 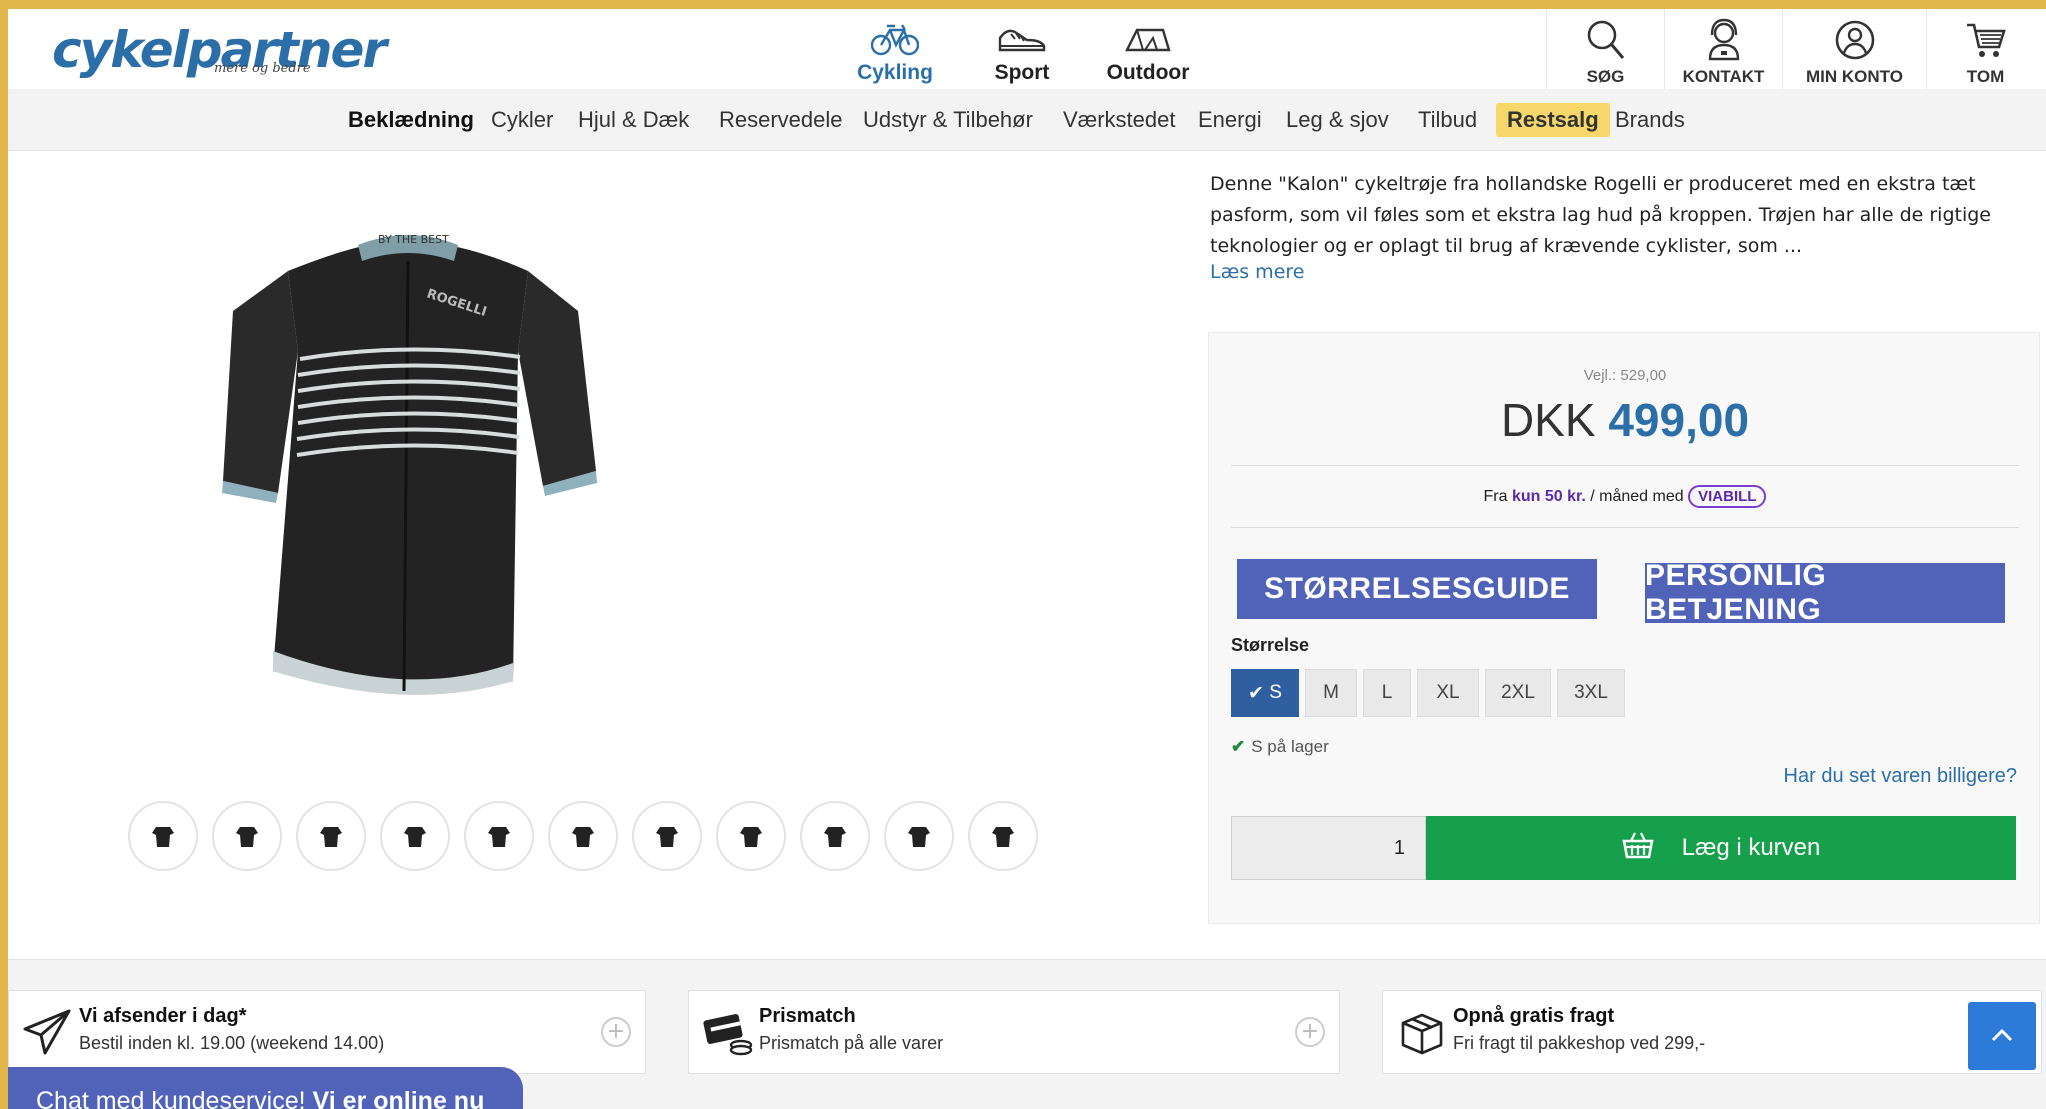 What do you see at coordinates (895, 72) in the screenshot?
I see `category-label: Cykling` at bounding box center [895, 72].